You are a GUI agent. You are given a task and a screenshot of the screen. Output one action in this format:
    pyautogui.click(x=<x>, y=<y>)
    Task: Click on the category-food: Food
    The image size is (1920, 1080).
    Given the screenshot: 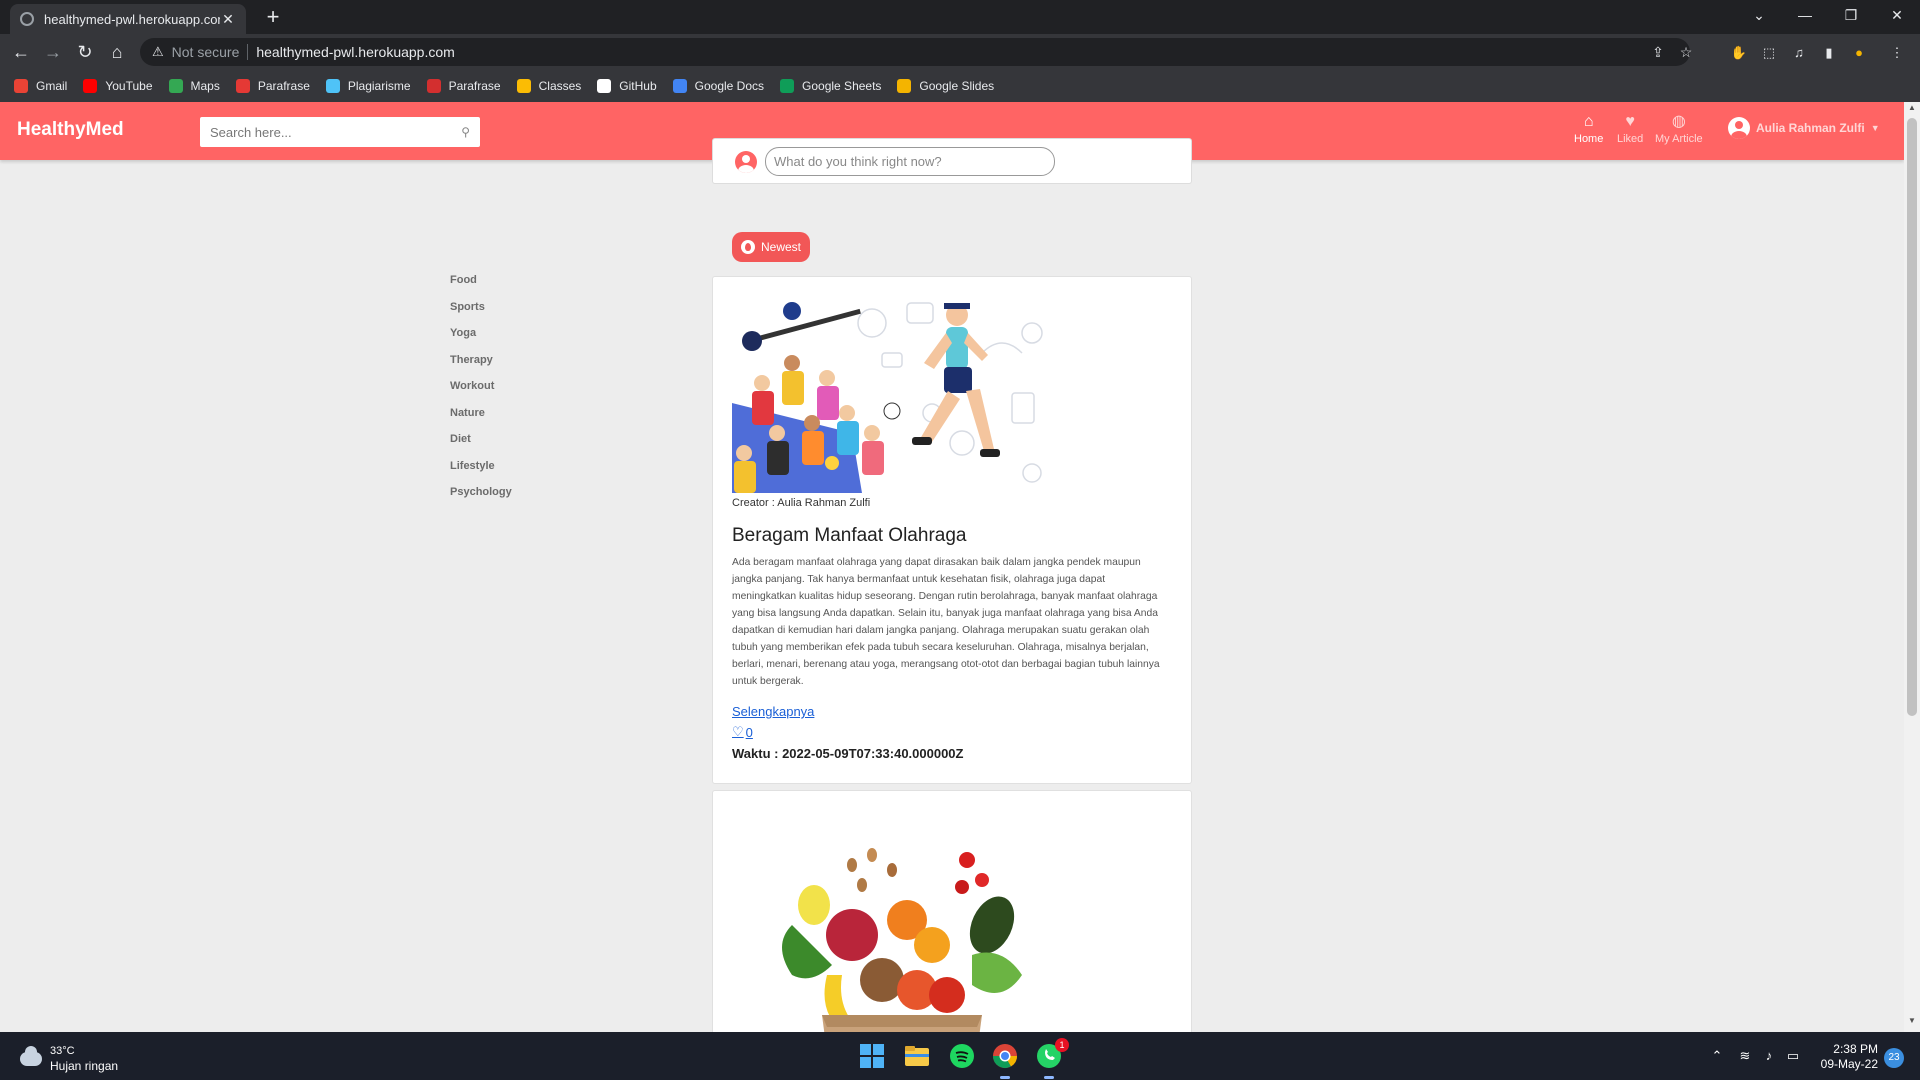 What is the action you would take?
    pyautogui.click(x=481, y=285)
    